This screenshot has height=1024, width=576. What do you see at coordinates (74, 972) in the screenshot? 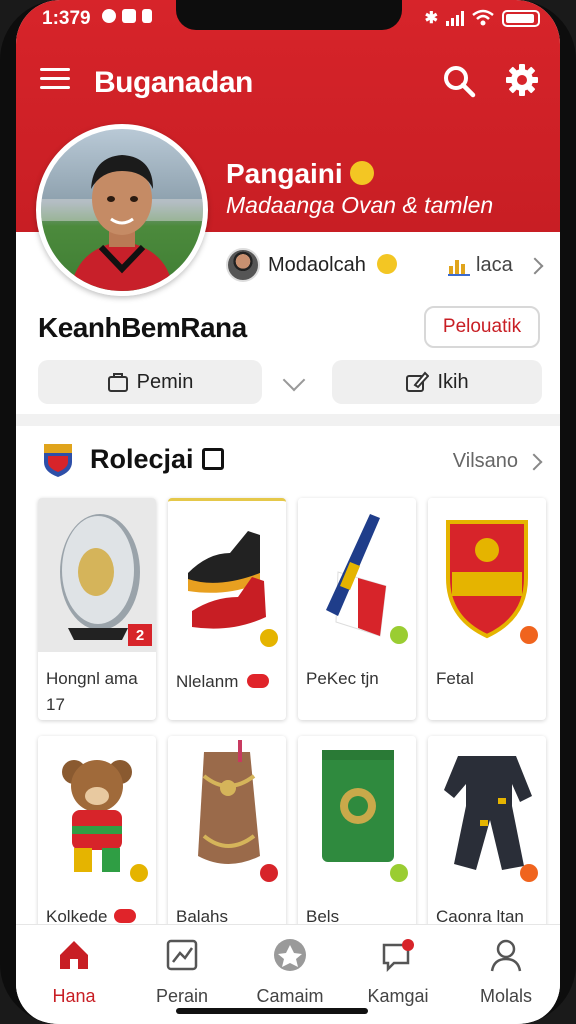
I see `nav-item-home: Hana` at bounding box center [74, 972].